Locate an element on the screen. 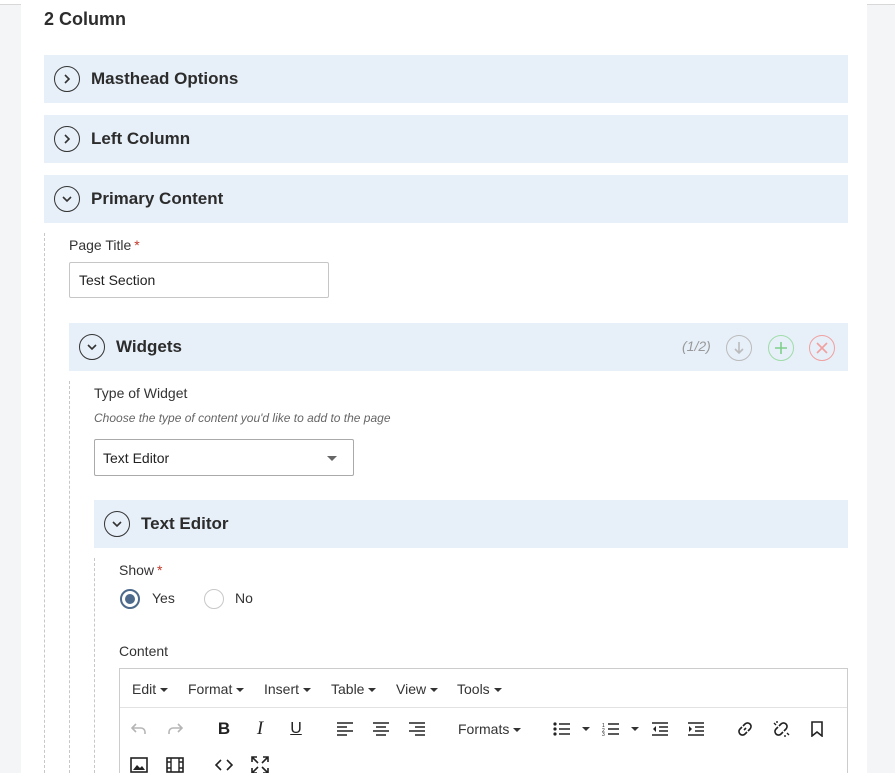 The width and height of the screenshot is (895, 773). accordion-title: Widgets is located at coordinates (149, 346).